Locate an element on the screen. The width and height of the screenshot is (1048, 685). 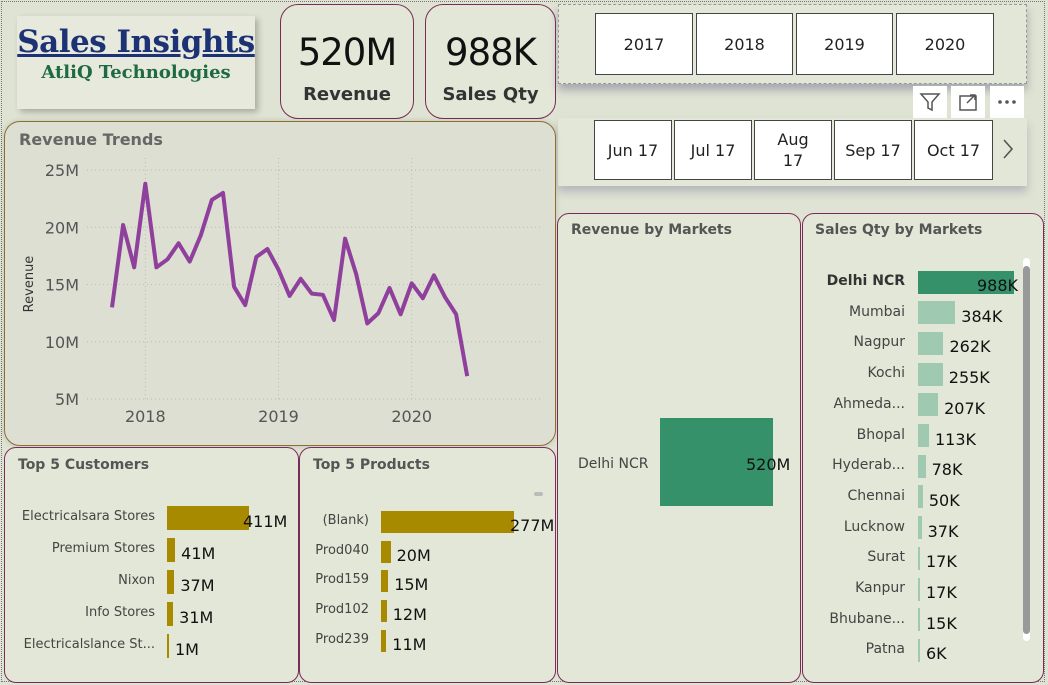
filter-button is located at coordinates (930, 102).